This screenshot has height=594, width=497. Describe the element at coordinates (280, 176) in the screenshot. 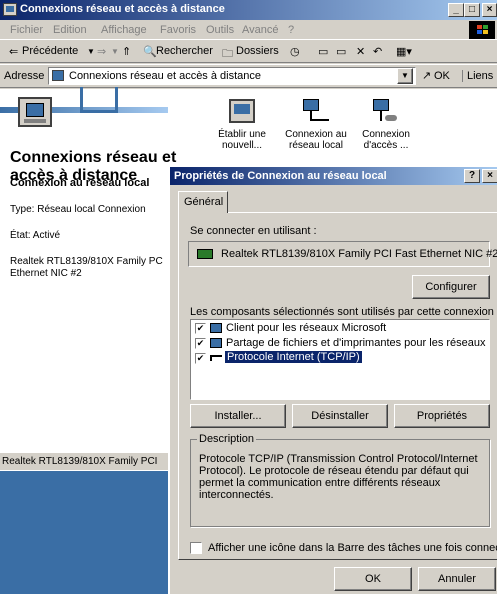

I see `dialog-title: Propriétés de Connexion au réseau local` at that location.